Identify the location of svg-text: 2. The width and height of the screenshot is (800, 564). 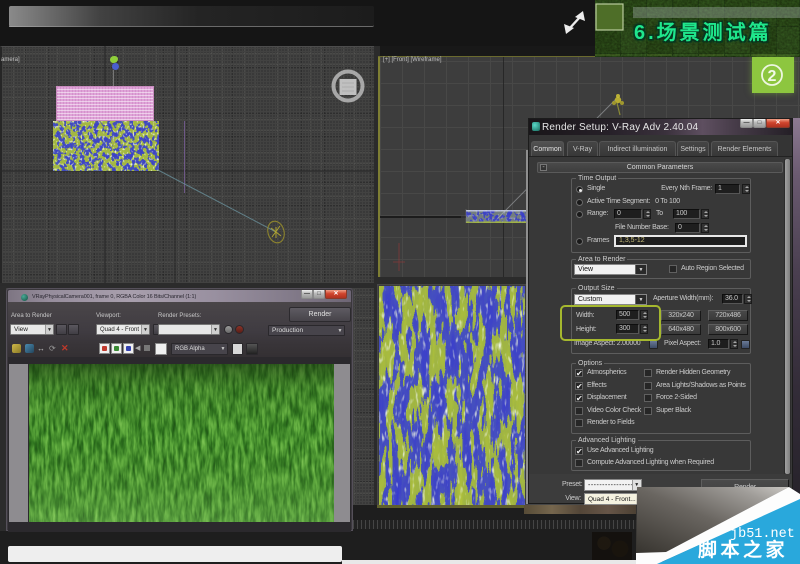
(772, 76).